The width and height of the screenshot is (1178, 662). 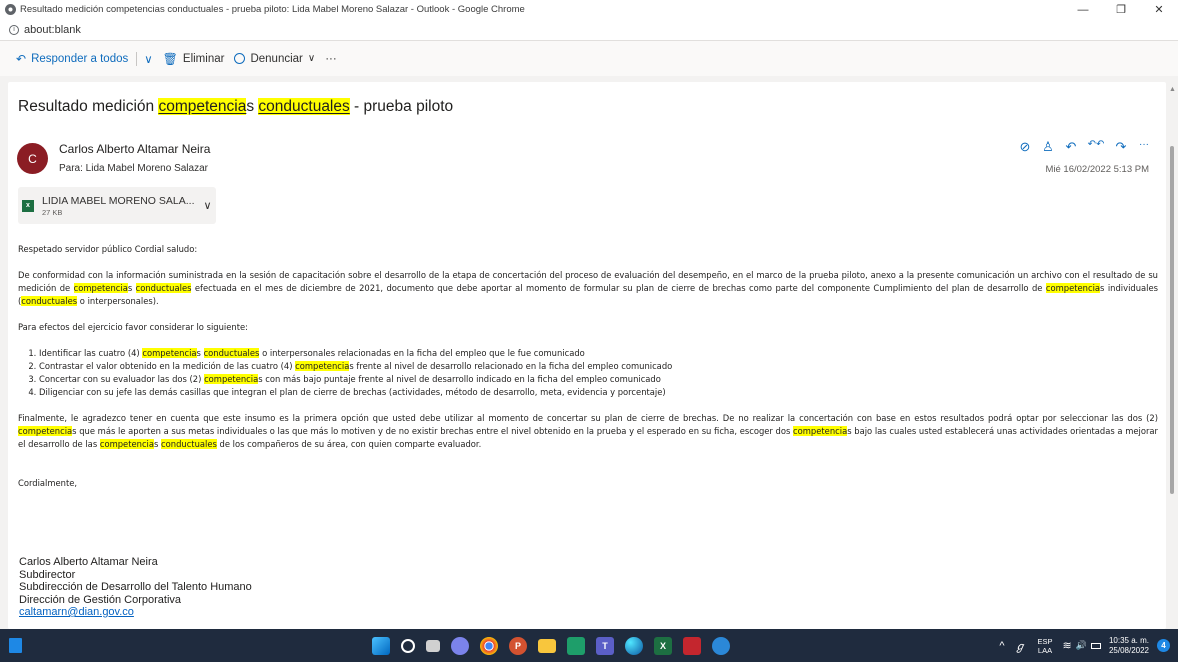 What do you see at coordinates (47, 574) in the screenshot?
I see `signature-role: Subdirector` at bounding box center [47, 574].